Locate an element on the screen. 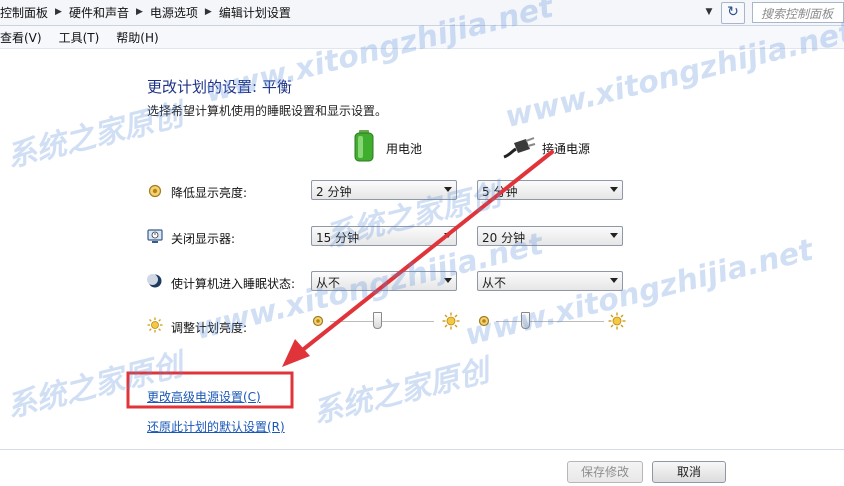 This screenshot has width=844, height=486. refresh-icon: ↻ is located at coordinates (733, 12).